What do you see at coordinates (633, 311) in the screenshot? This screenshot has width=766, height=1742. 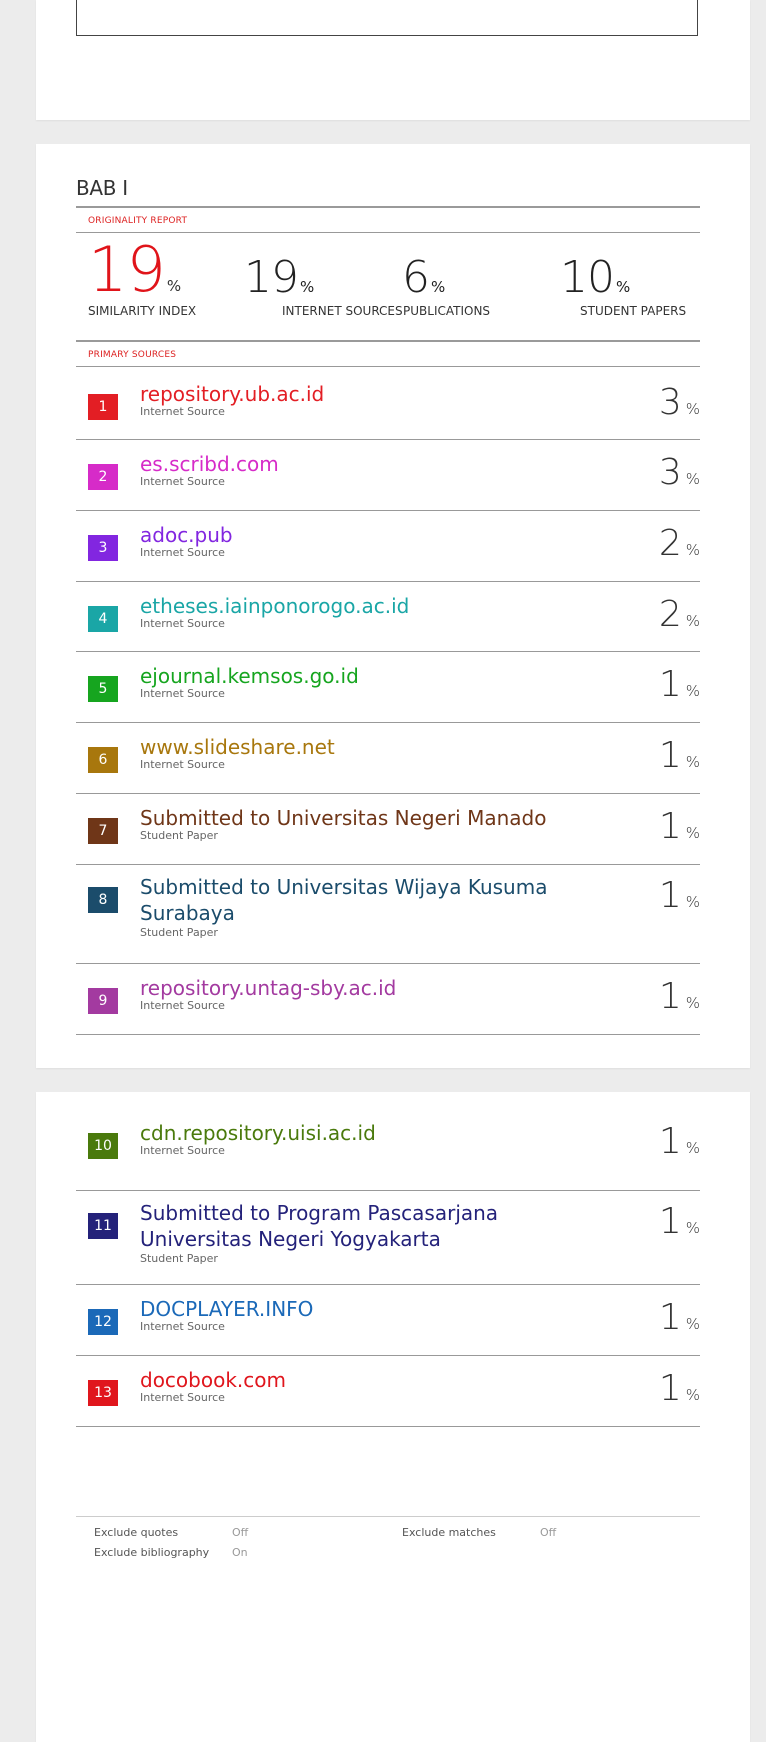 I see `student-papers-label: STUDENT PAPERS` at bounding box center [633, 311].